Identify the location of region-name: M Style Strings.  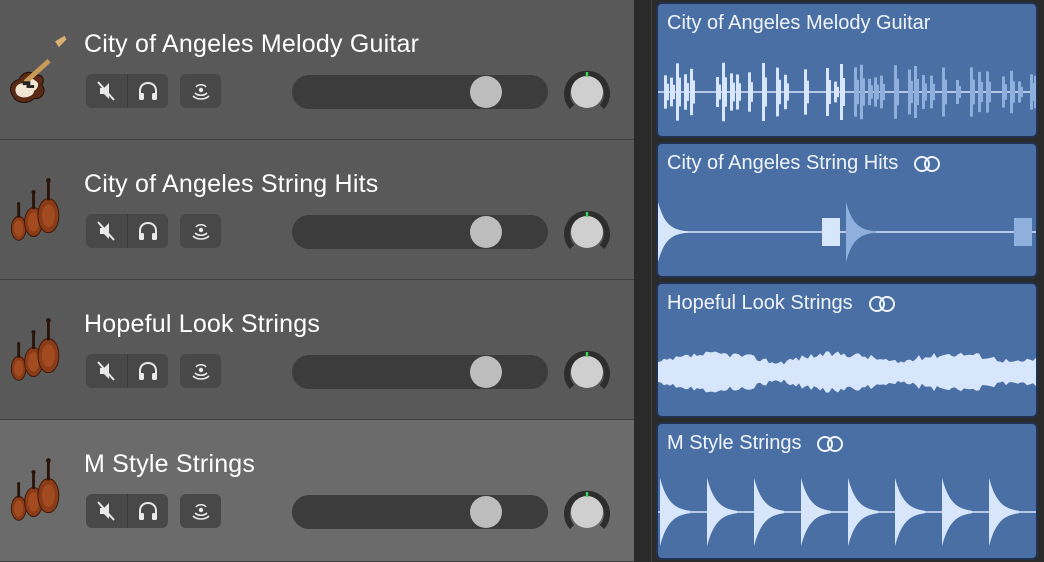
(734, 443).